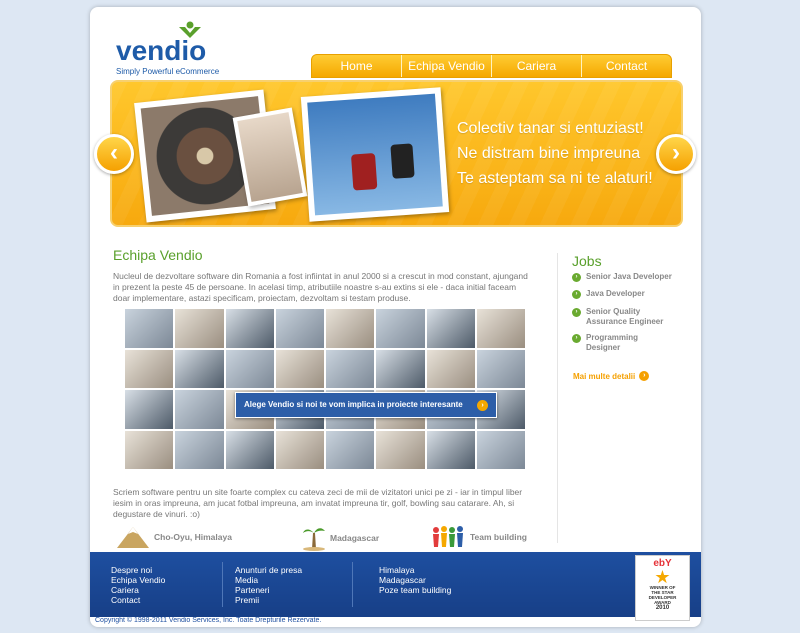 The height and width of the screenshot is (633, 800). Describe the element at coordinates (133, 537) in the screenshot. I see `mountain-icon` at that location.